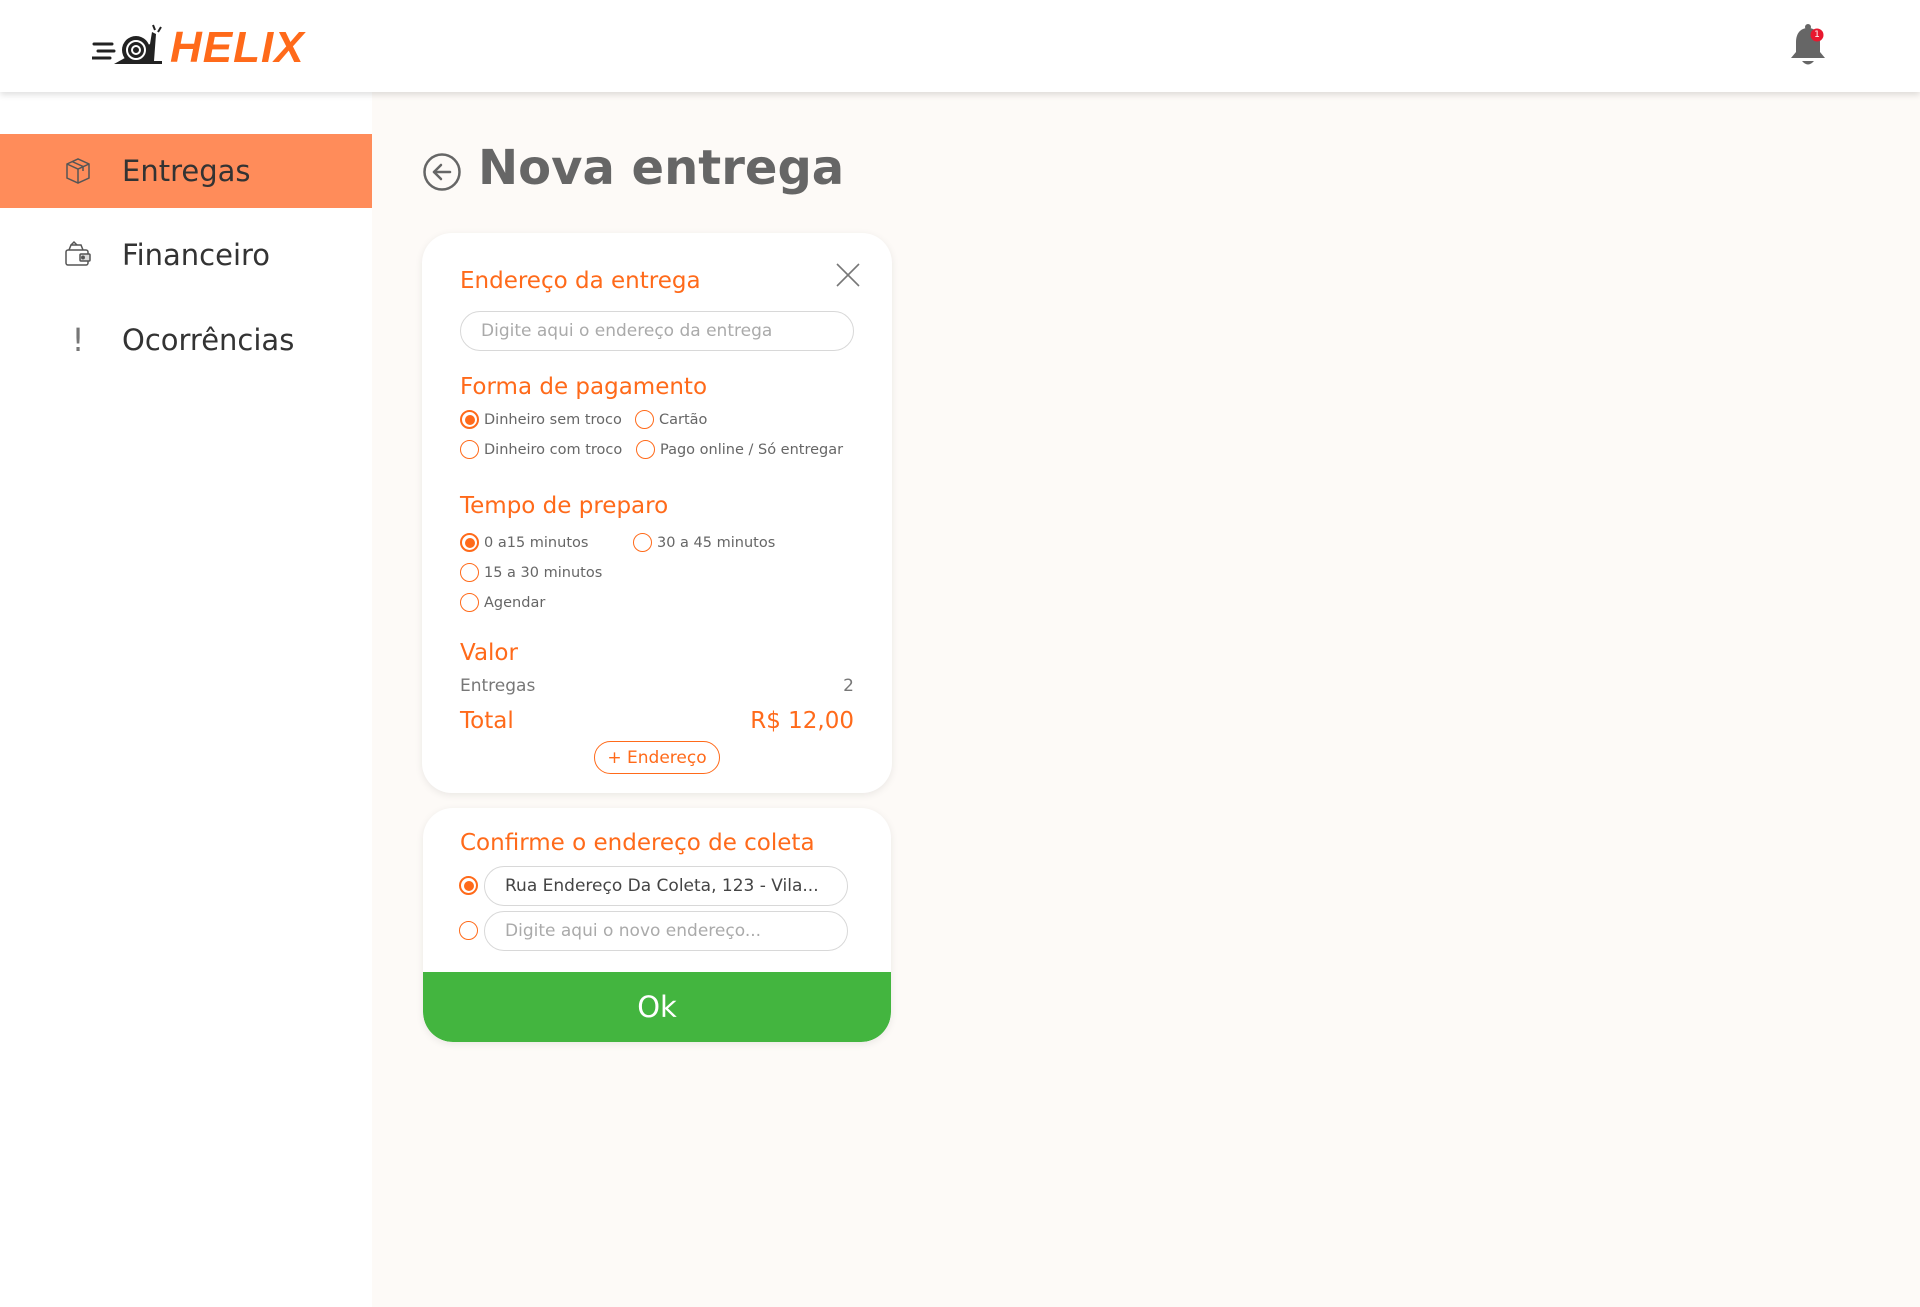 The image size is (1920, 1307). I want to click on deliveries-count: 2, so click(848, 686).